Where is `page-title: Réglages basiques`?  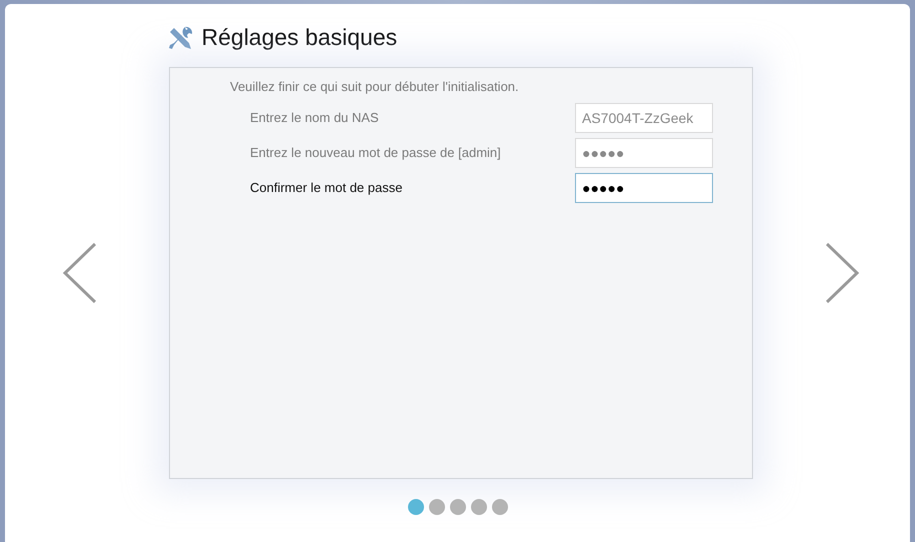
page-title: Réglages basiques is located at coordinates (300, 37).